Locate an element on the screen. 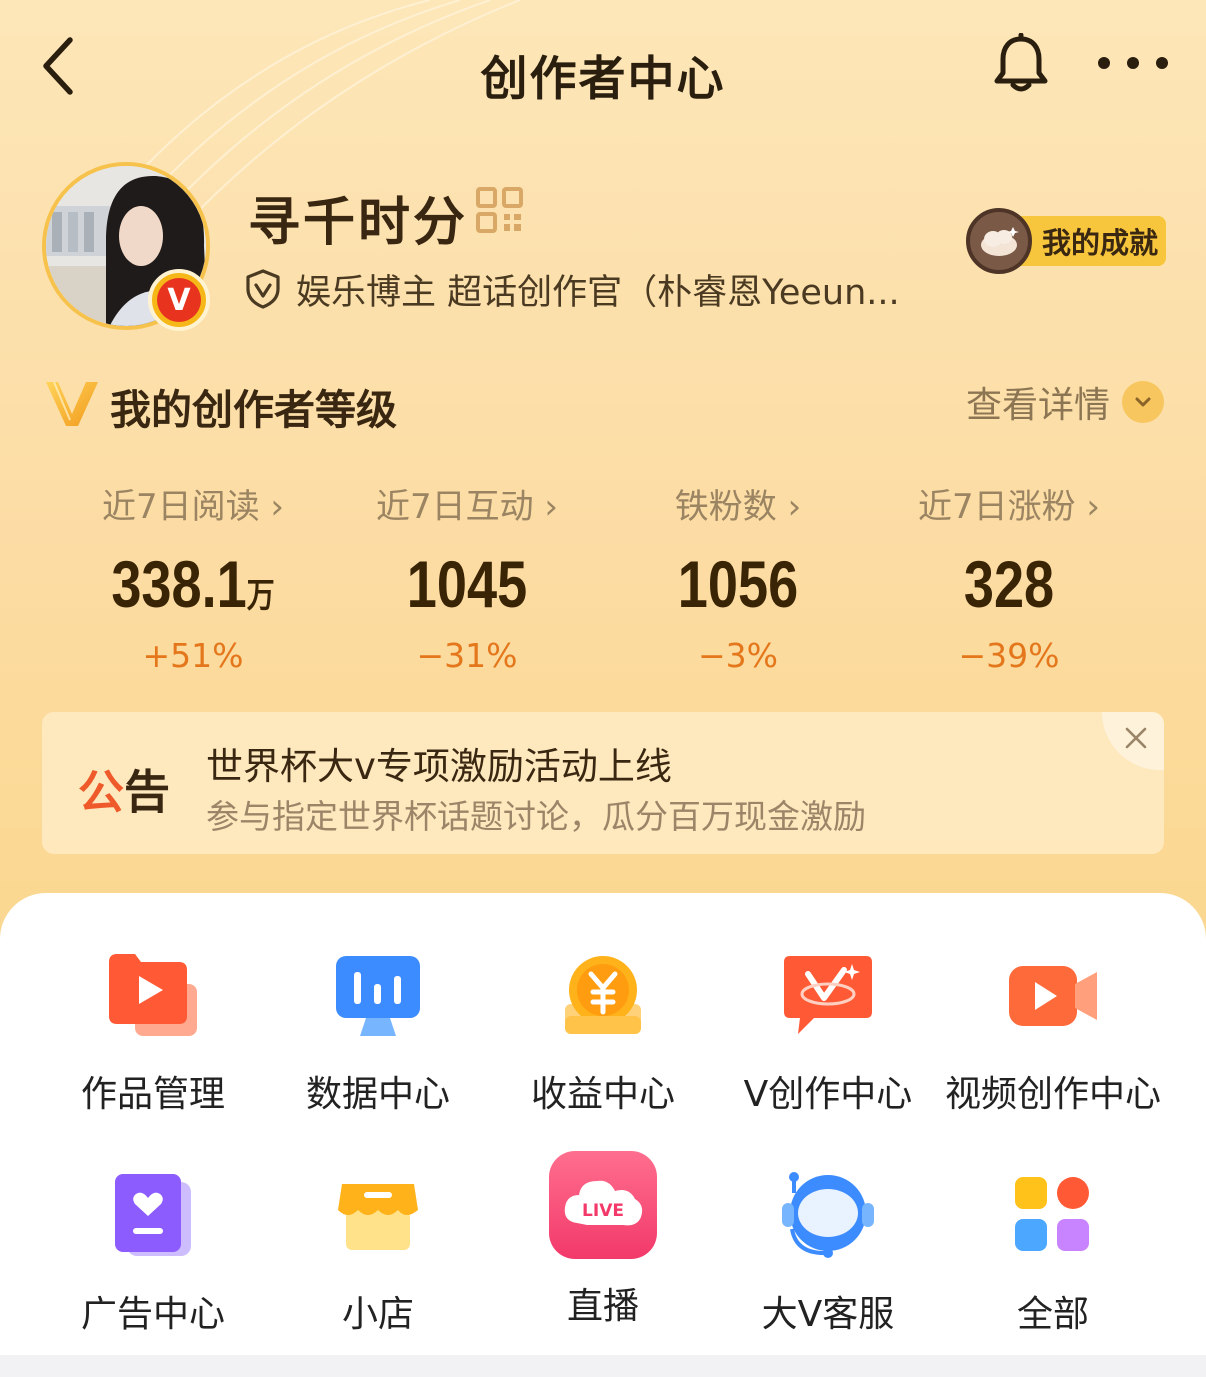 This screenshot has width=1206, height=1377. grid-label: 数据中心 is located at coordinates (377, 1094).